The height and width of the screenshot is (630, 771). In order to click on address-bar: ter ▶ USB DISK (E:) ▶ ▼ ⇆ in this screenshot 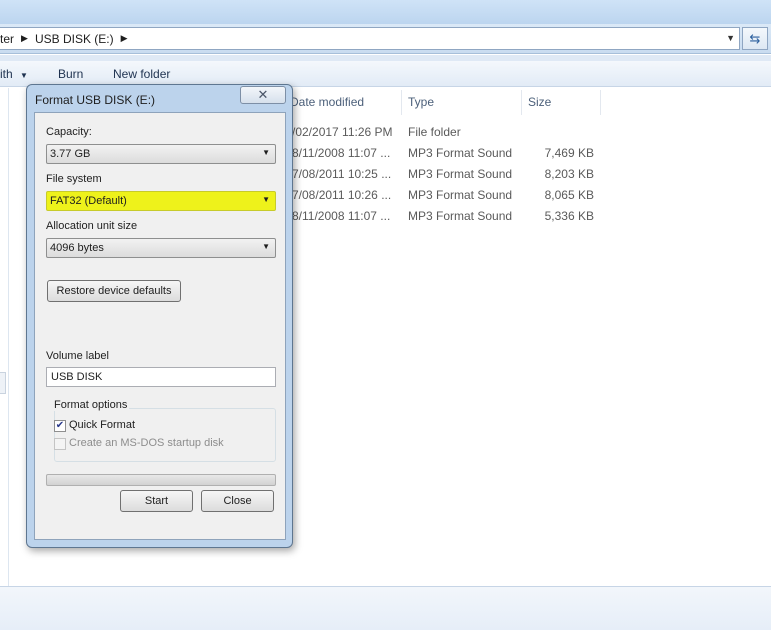, I will do `click(385, 39)`.